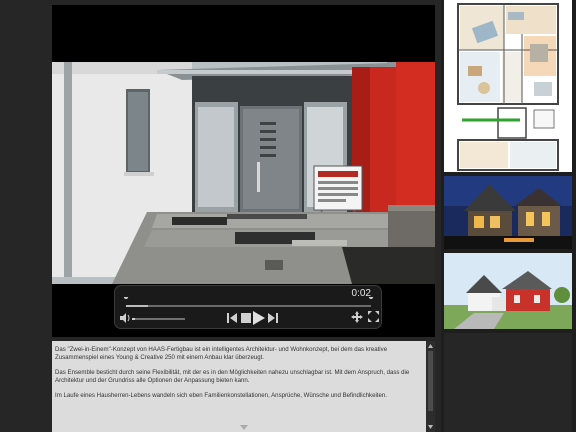 This screenshot has height=432, width=576. What do you see at coordinates (248, 304) in the screenshot?
I see `timeline-track` at bounding box center [248, 304].